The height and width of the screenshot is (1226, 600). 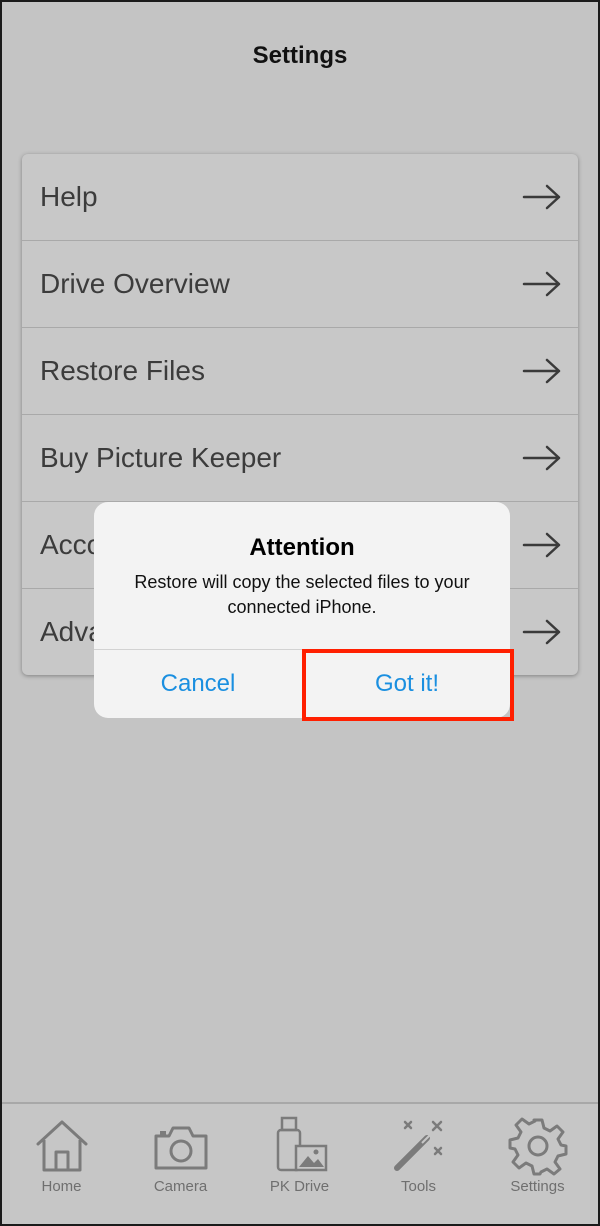 I want to click on tab-camera: Camera, so click(x=180, y=1164).